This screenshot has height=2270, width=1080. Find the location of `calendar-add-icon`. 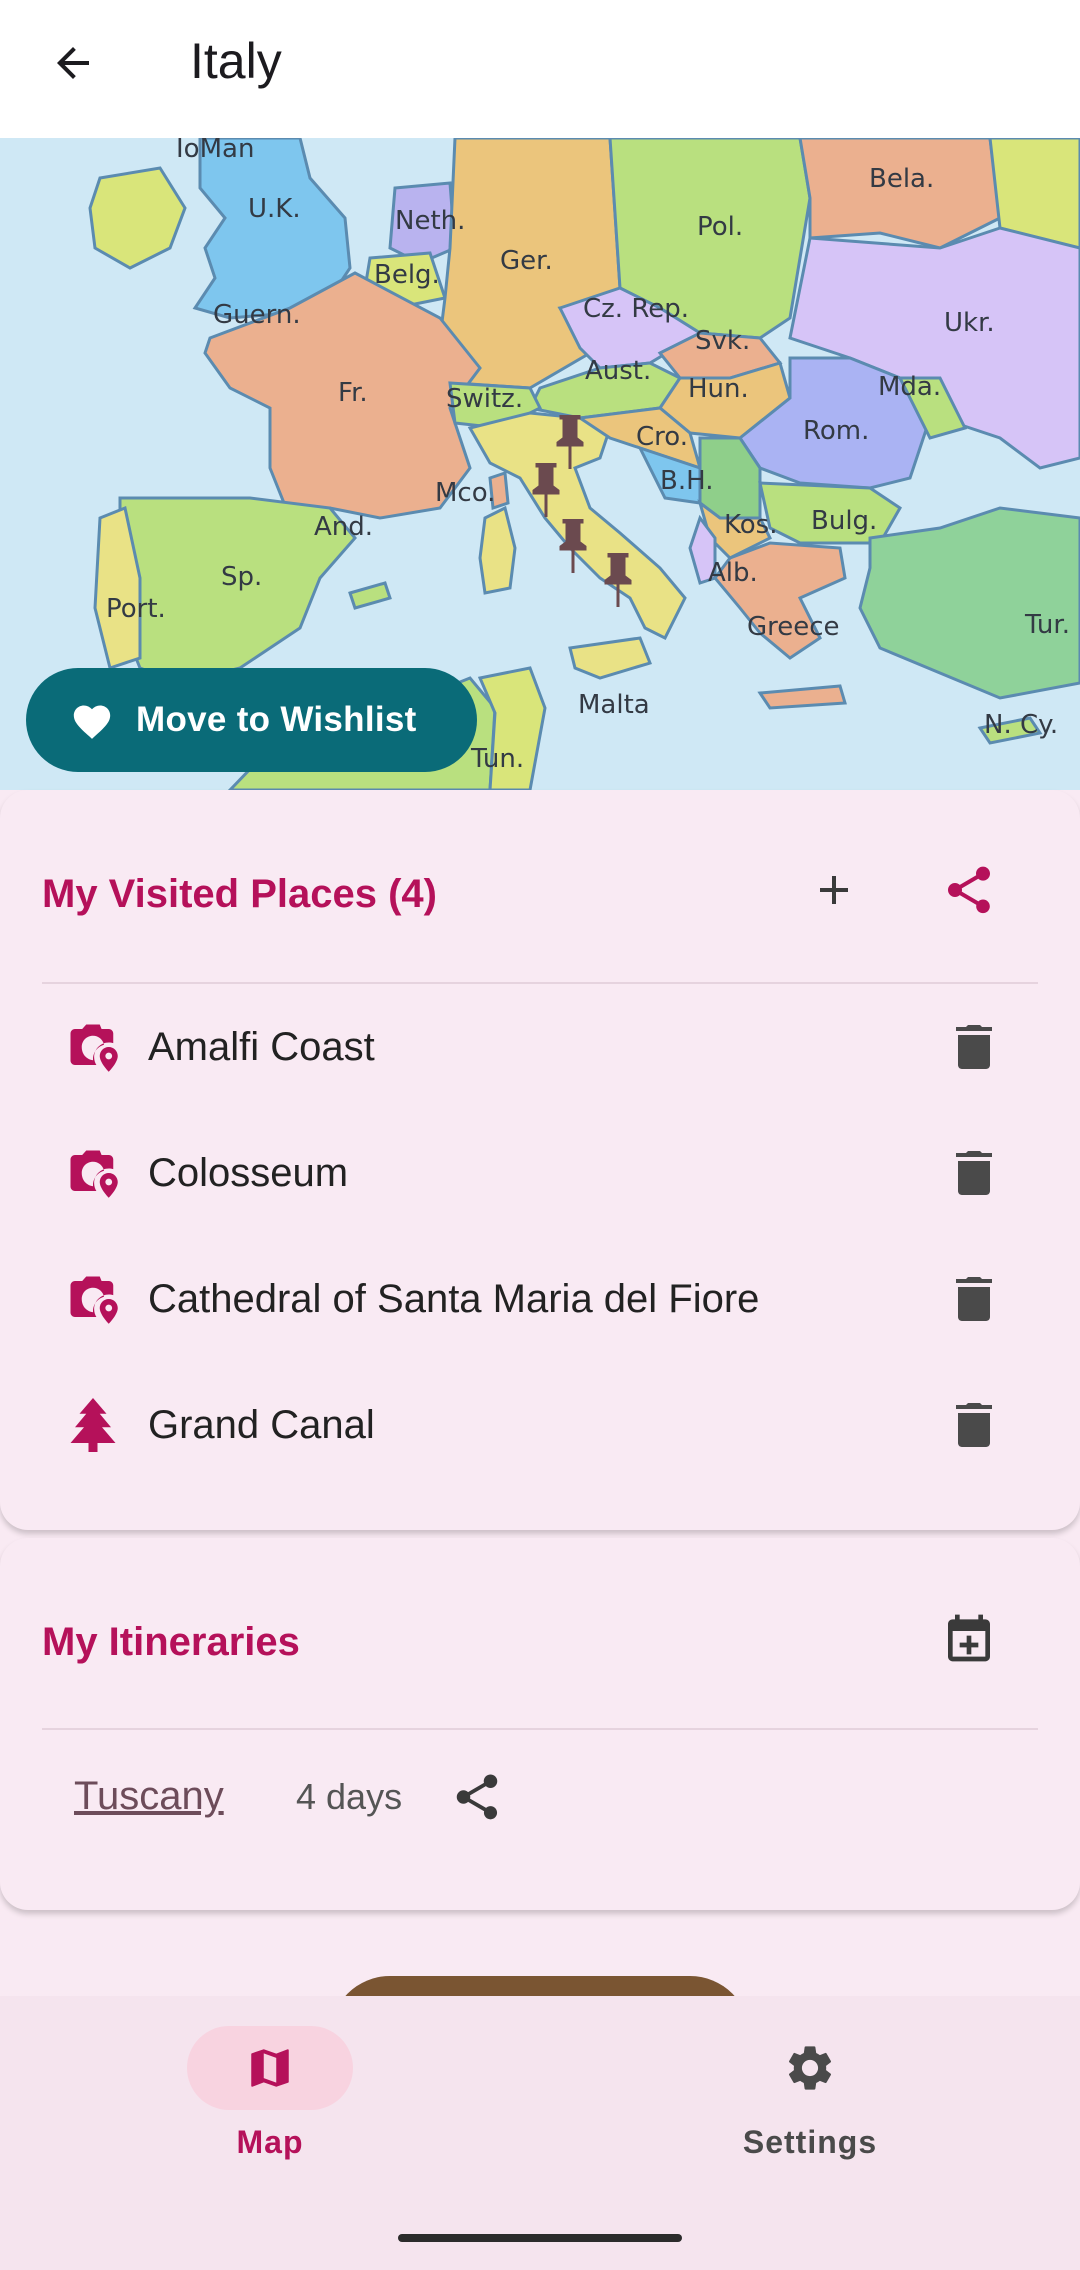

calendar-add-icon is located at coordinates (969, 1638).